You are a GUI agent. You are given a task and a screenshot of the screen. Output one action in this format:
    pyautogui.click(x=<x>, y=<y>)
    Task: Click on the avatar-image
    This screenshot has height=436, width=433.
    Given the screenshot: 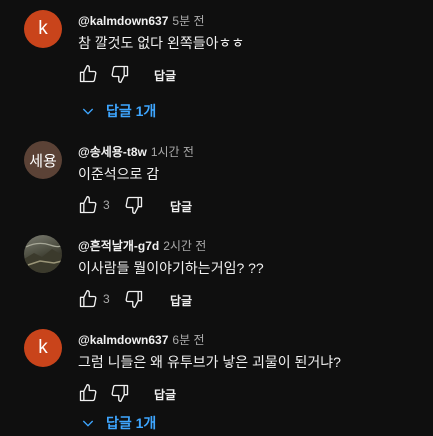 What is the action you would take?
    pyautogui.click(x=43, y=257)
    